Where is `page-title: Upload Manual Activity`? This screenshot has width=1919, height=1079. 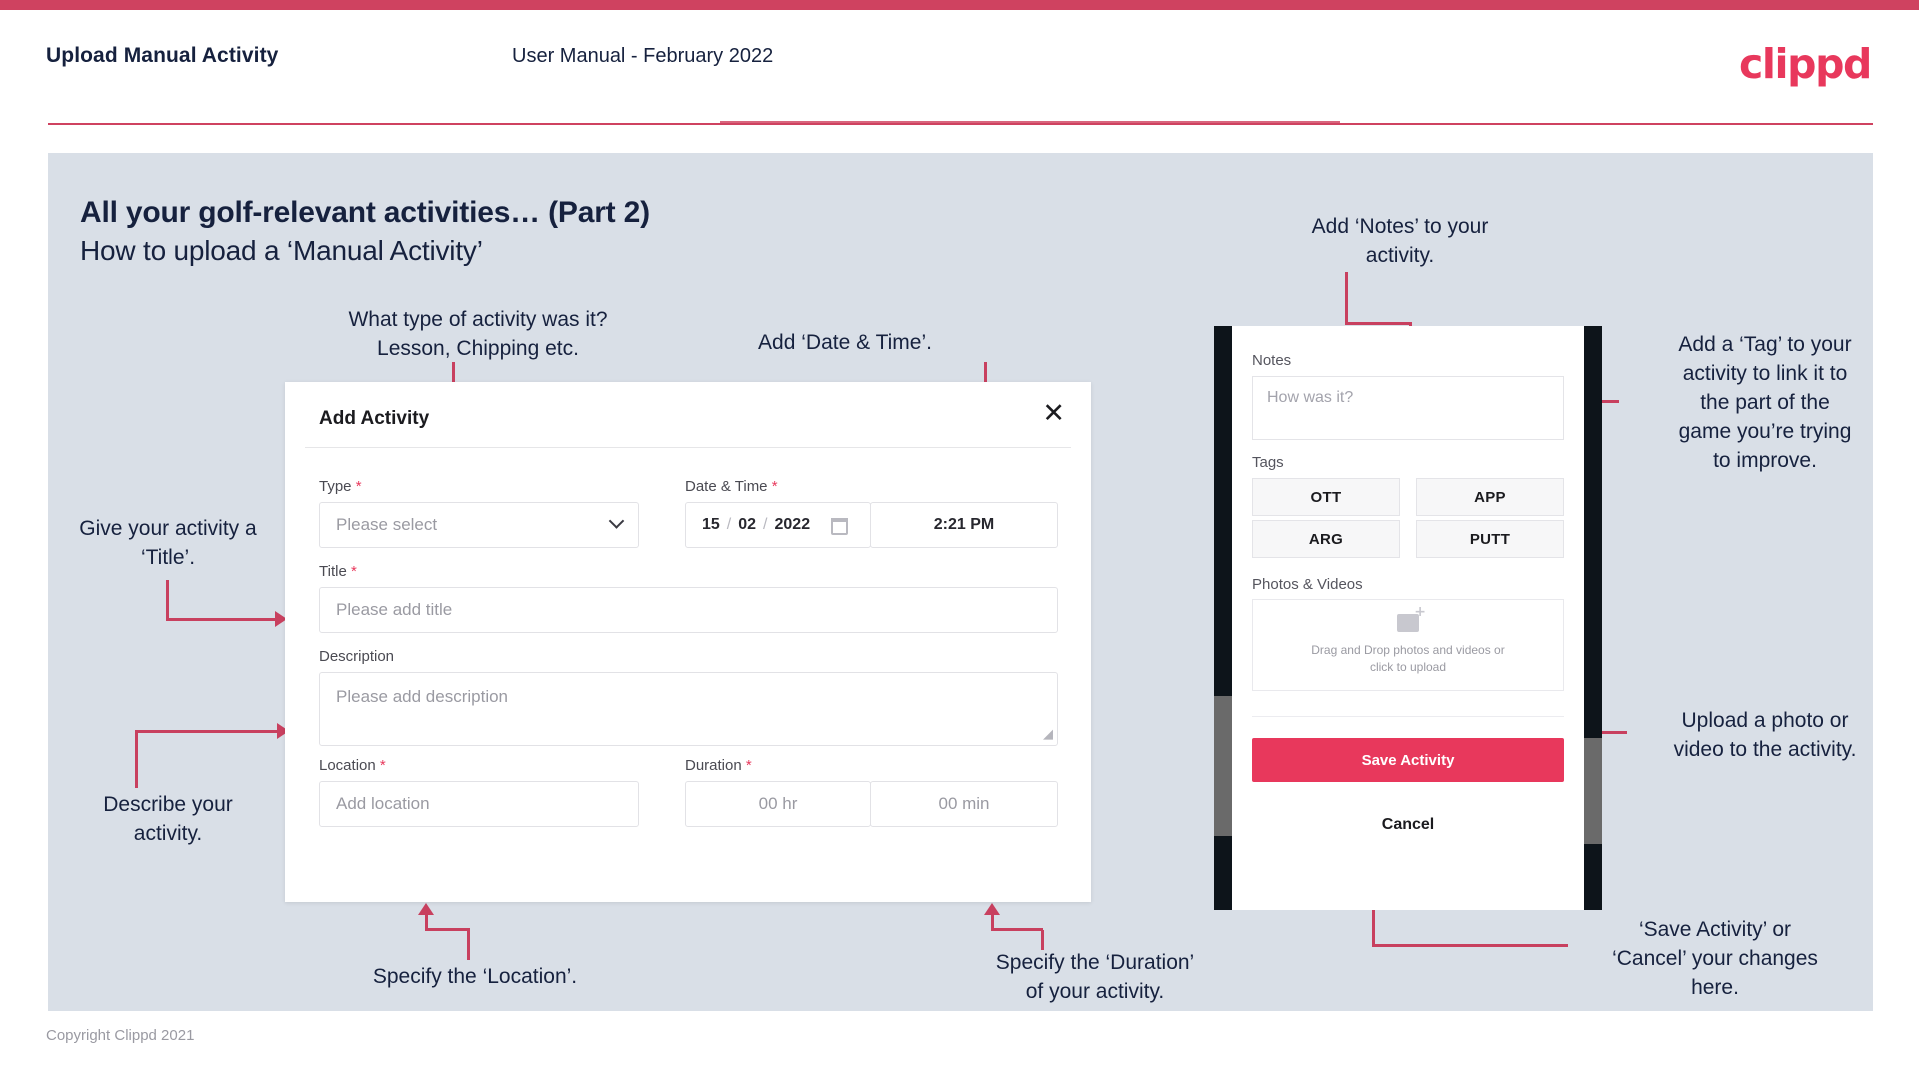 page-title: Upload Manual Activity is located at coordinates (162, 55).